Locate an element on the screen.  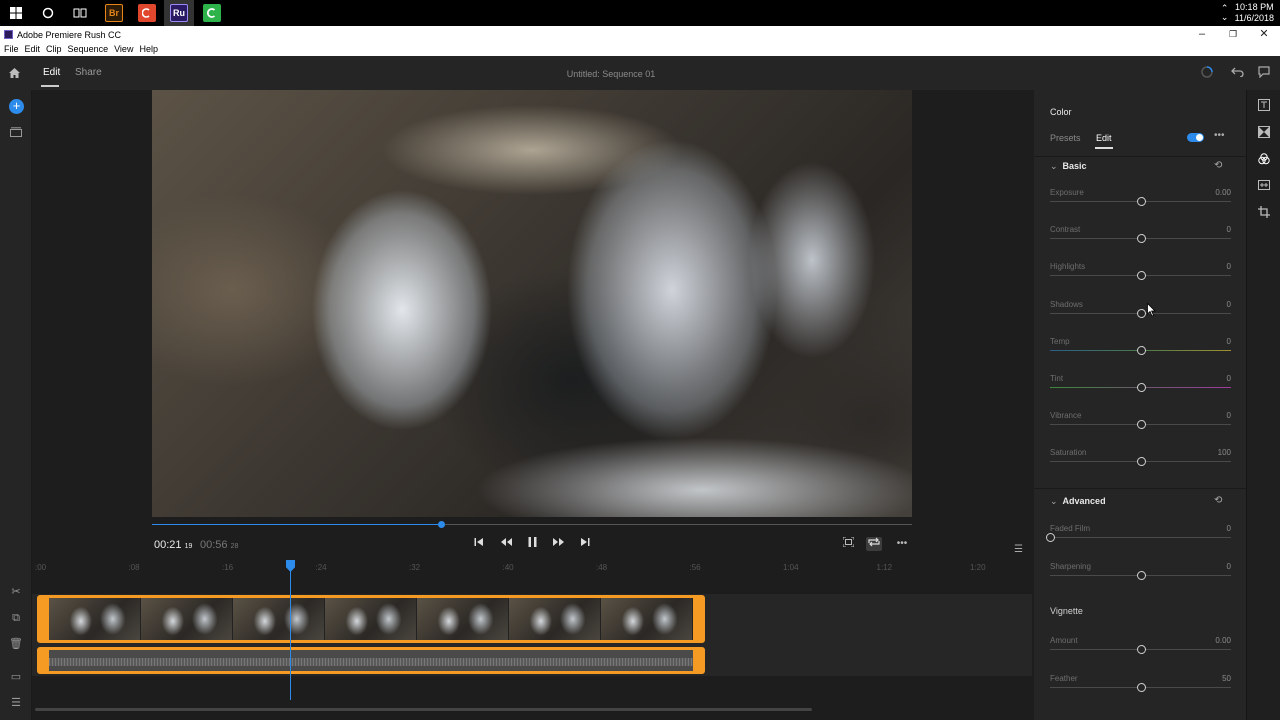
slider-value-amount: 0.00 is located at coordinates (1207, 640).